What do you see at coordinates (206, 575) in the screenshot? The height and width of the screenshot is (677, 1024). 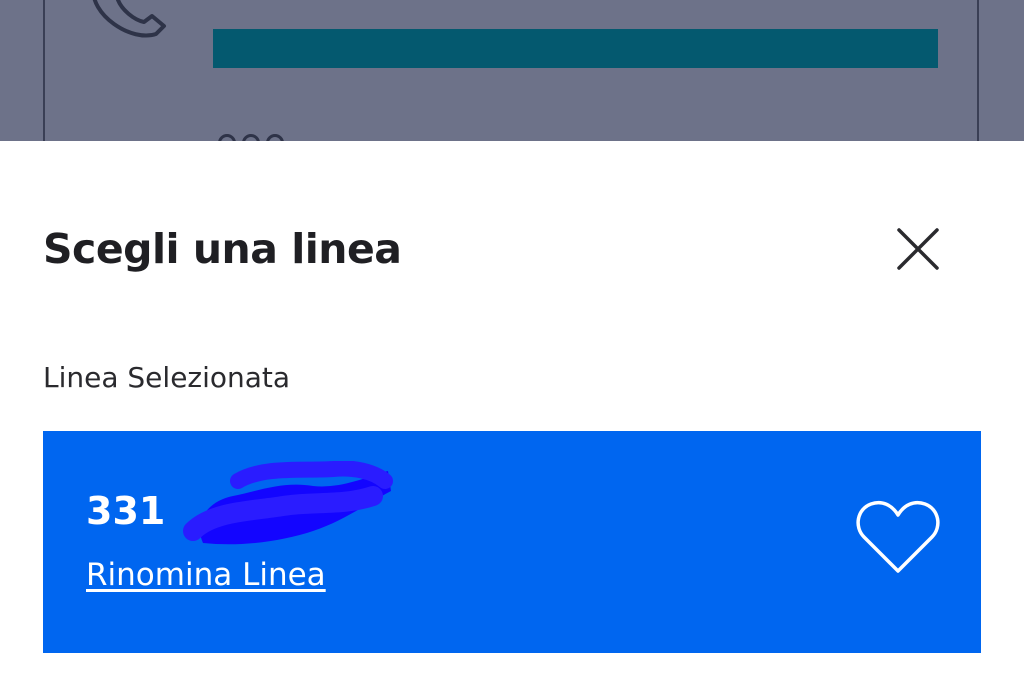 I see `rename-line-link: Rinomina Linea` at bounding box center [206, 575].